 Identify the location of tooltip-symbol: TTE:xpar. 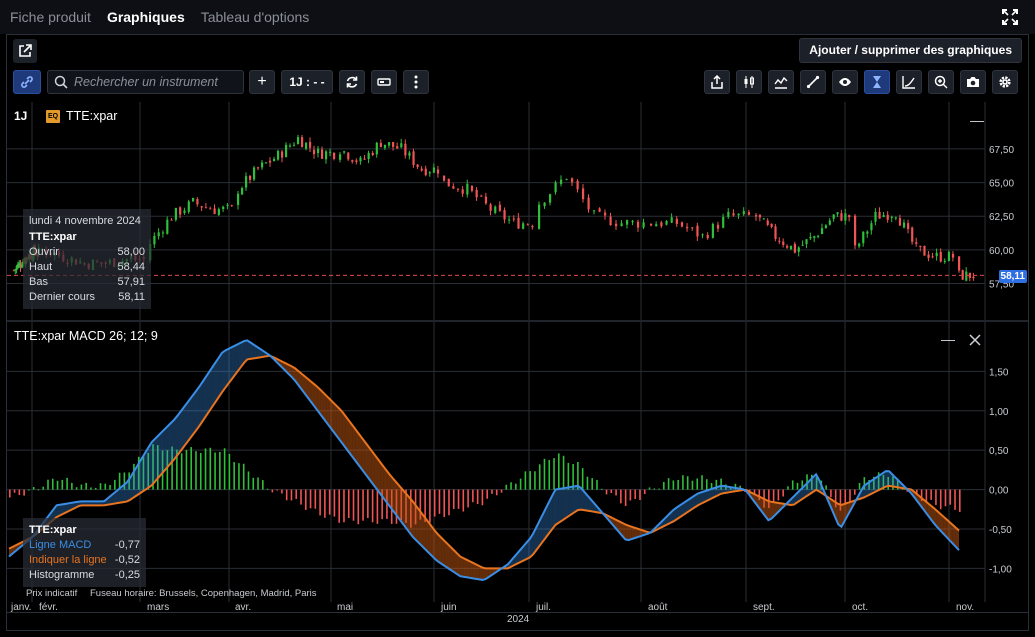
(53, 237).